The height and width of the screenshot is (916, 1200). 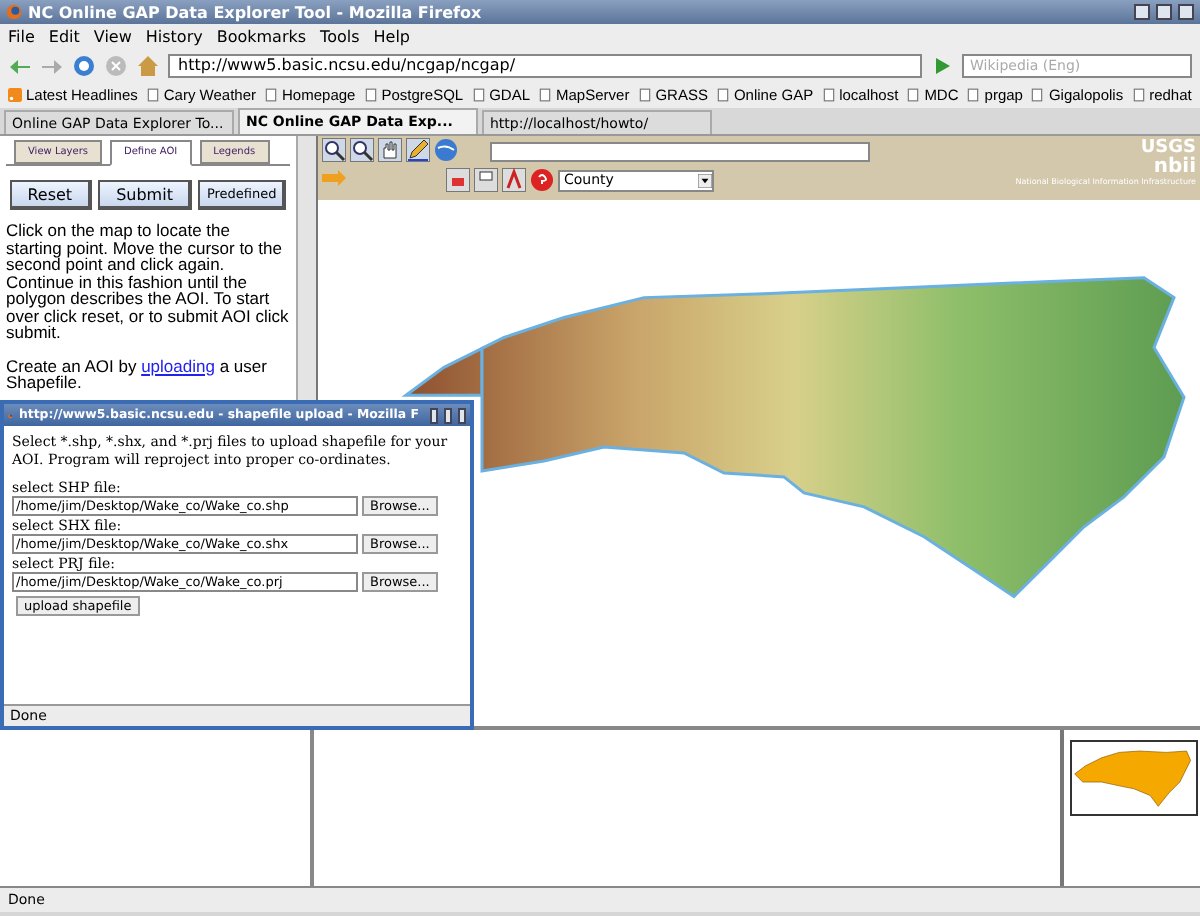 What do you see at coordinates (1168, 148) in the screenshot?
I see `logo-text: USGS` at bounding box center [1168, 148].